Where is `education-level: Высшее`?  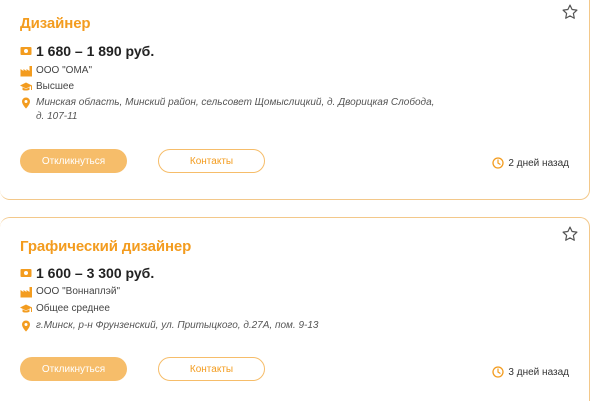 education-level: Высшее is located at coordinates (55, 86).